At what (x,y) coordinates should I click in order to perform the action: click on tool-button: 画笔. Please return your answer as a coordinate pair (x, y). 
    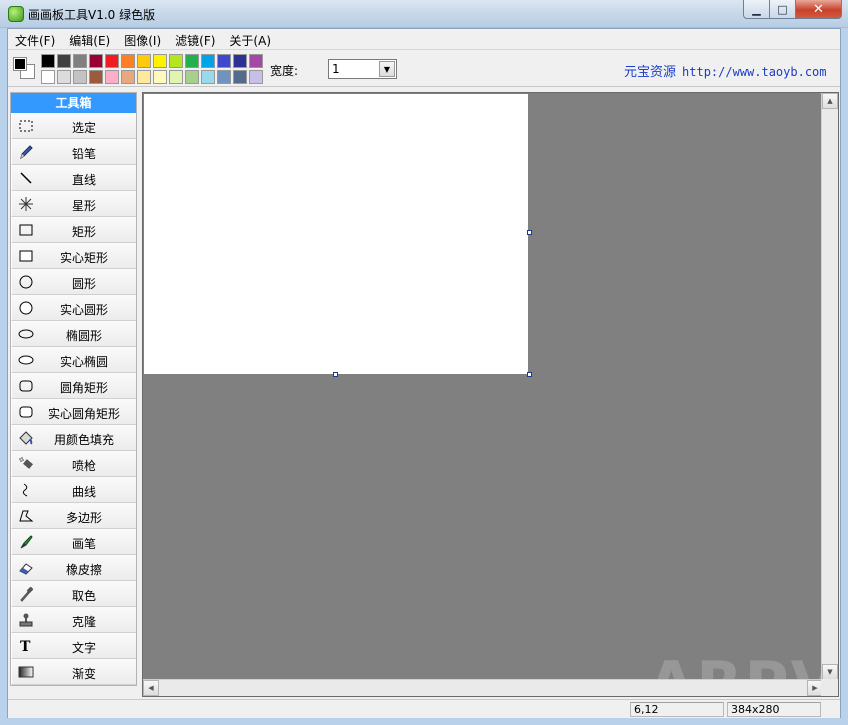
    Looking at the image, I should click on (73, 542).